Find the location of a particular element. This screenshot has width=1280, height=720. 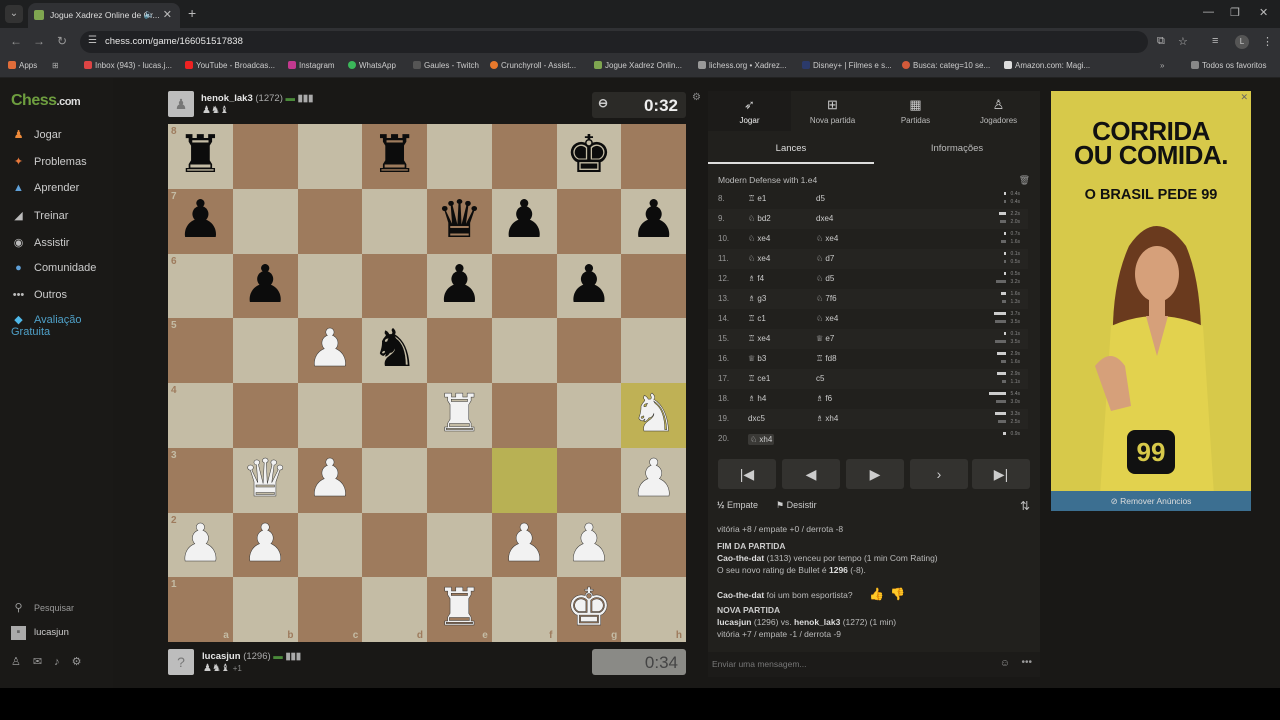

install-icon: ⧉ is located at coordinates (1161, 41).